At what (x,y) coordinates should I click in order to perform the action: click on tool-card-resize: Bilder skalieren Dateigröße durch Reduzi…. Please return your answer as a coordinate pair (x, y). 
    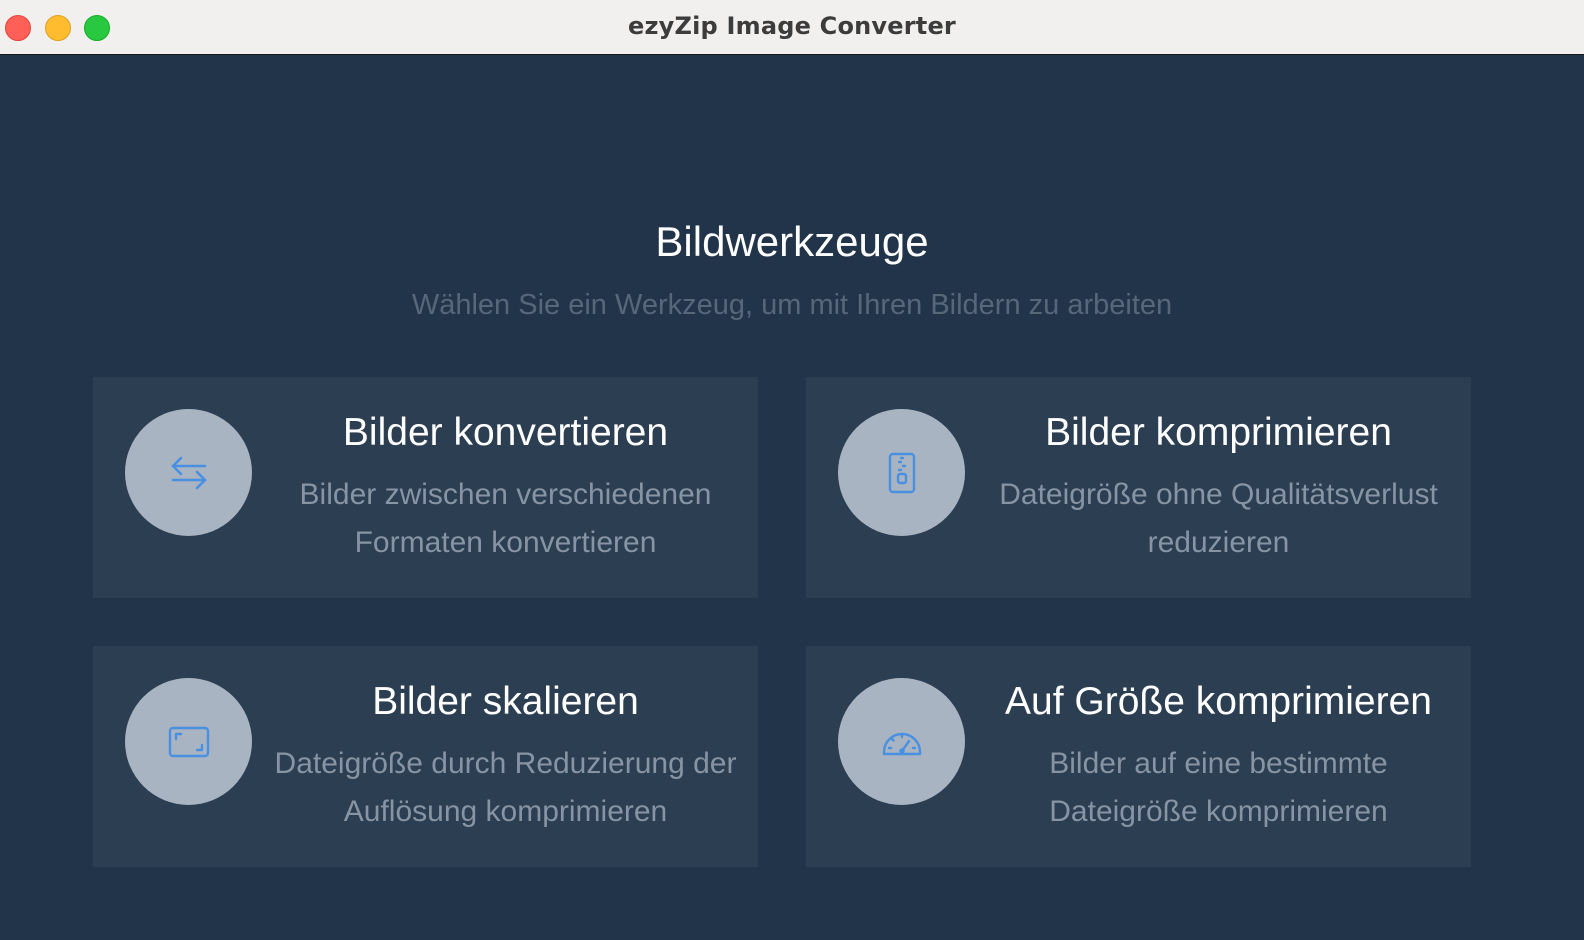
    Looking at the image, I should click on (425, 756).